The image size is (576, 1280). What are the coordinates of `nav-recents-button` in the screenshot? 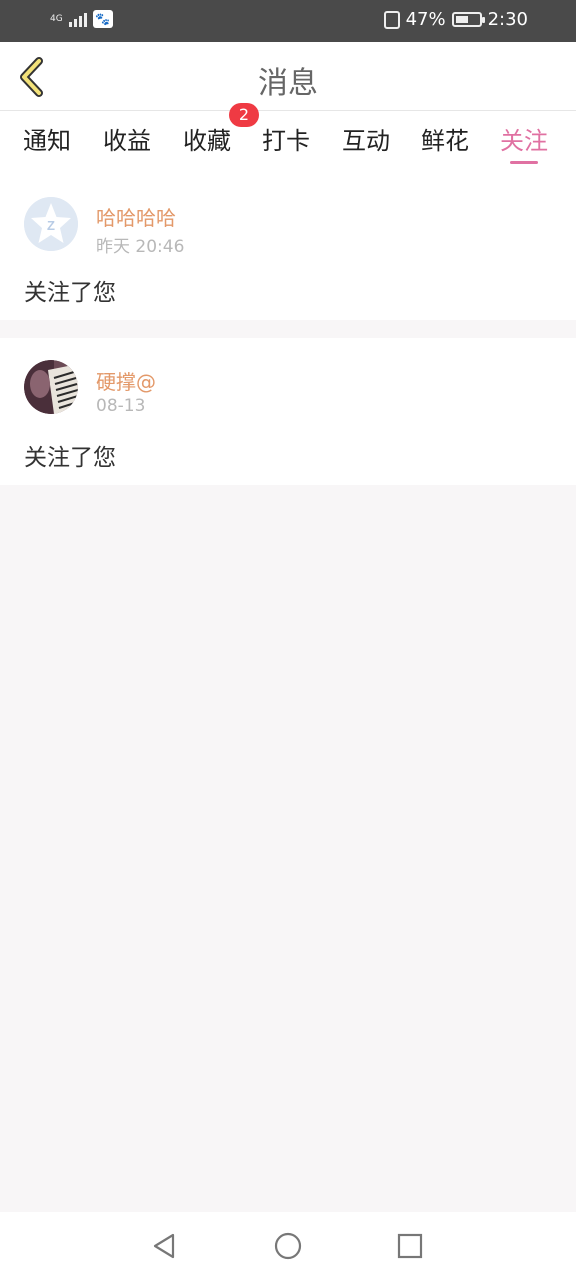 It's located at (410, 1246).